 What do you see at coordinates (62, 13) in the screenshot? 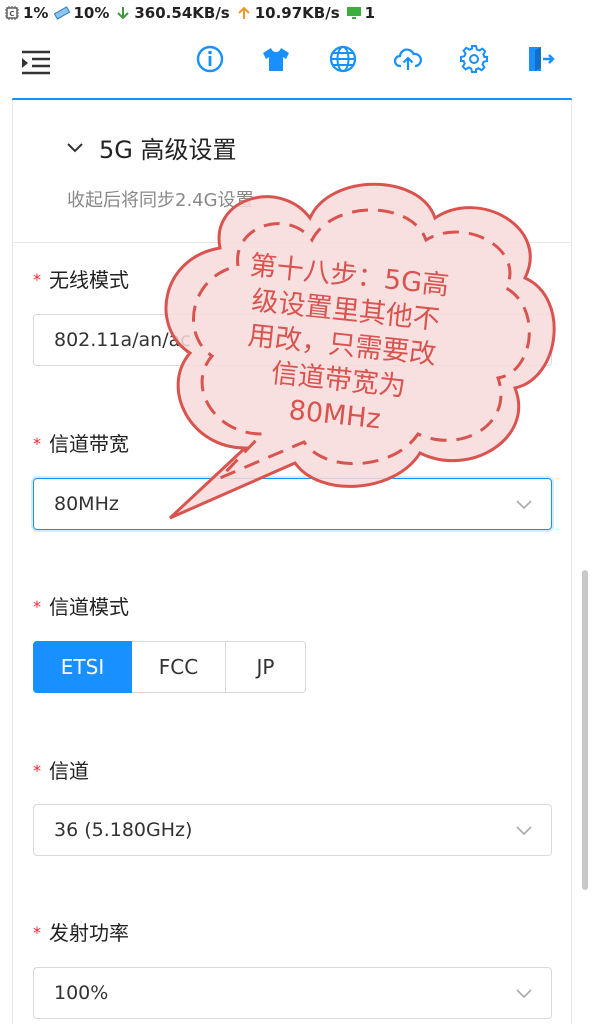
I see `memory-icon` at bounding box center [62, 13].